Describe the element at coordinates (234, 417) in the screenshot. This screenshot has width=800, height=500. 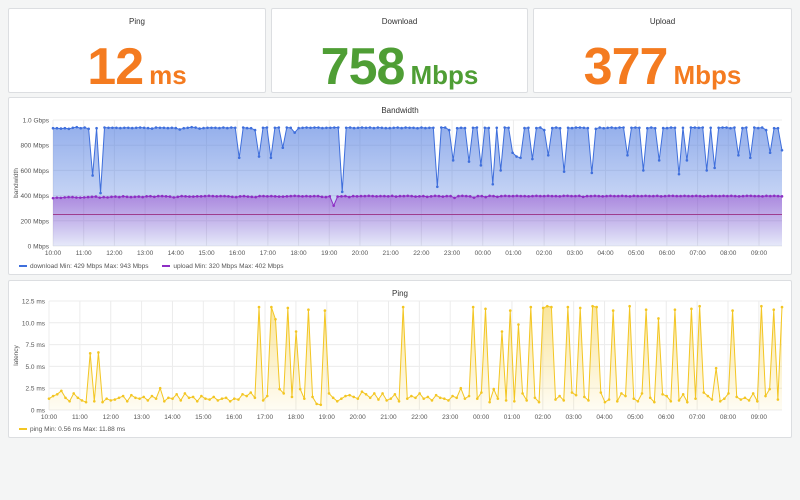
I see `x-tick-label: 16:00` at that location.